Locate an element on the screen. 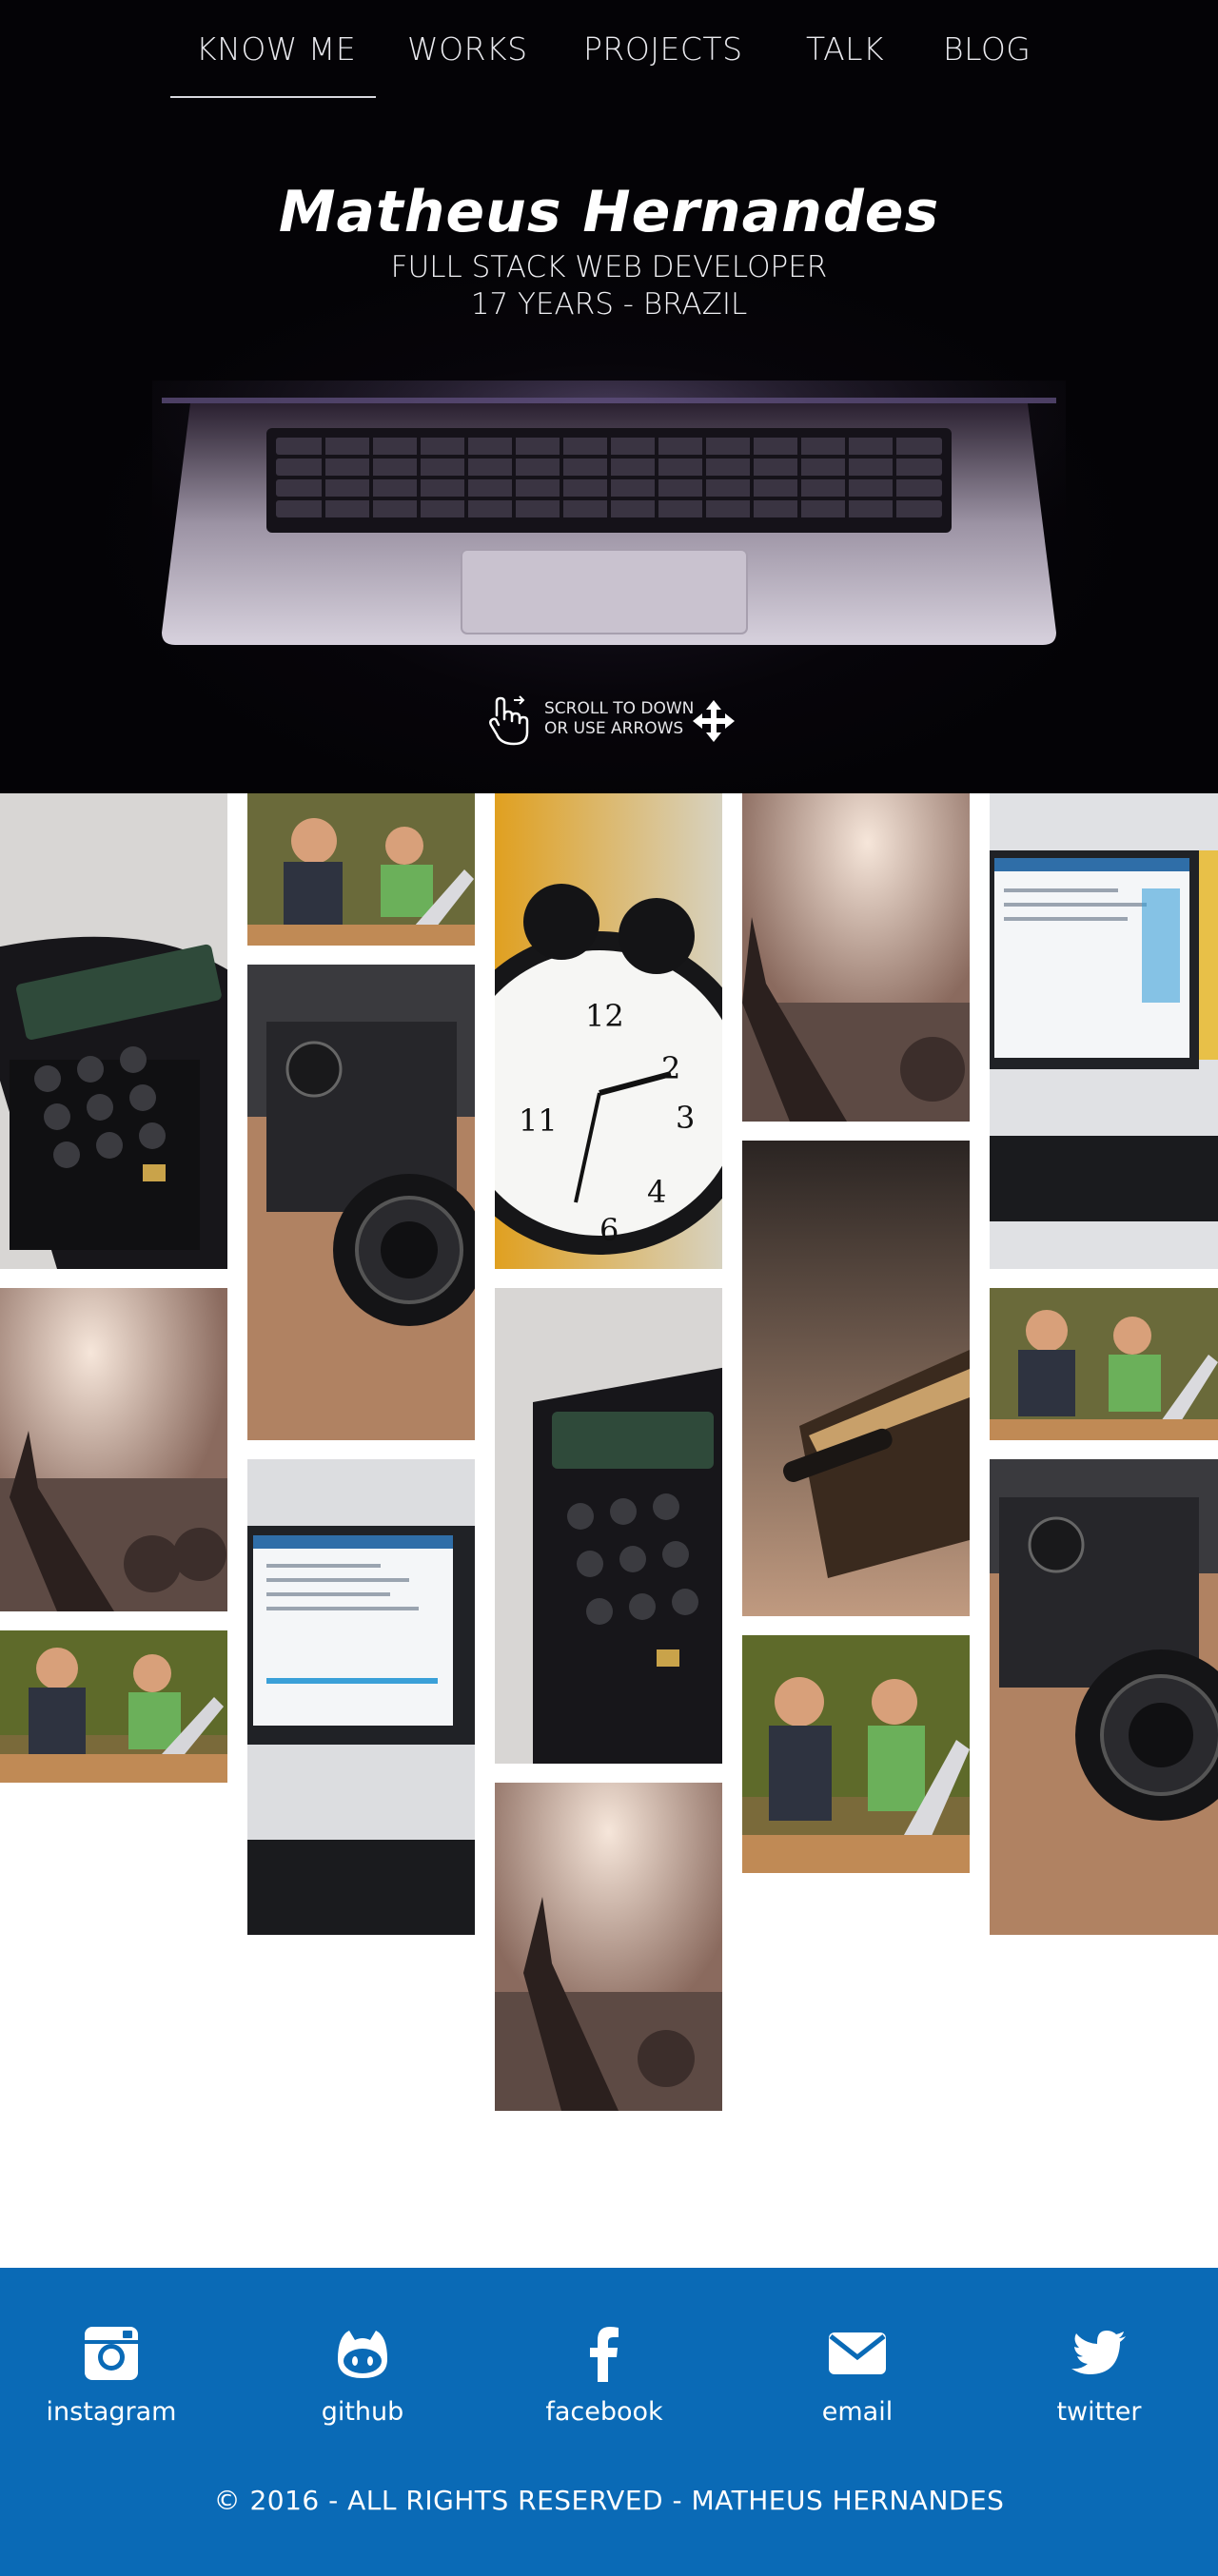 This screenshot has width=1218, height=2576. nav-item-works: WORKS is located at coordinates (467, 49).